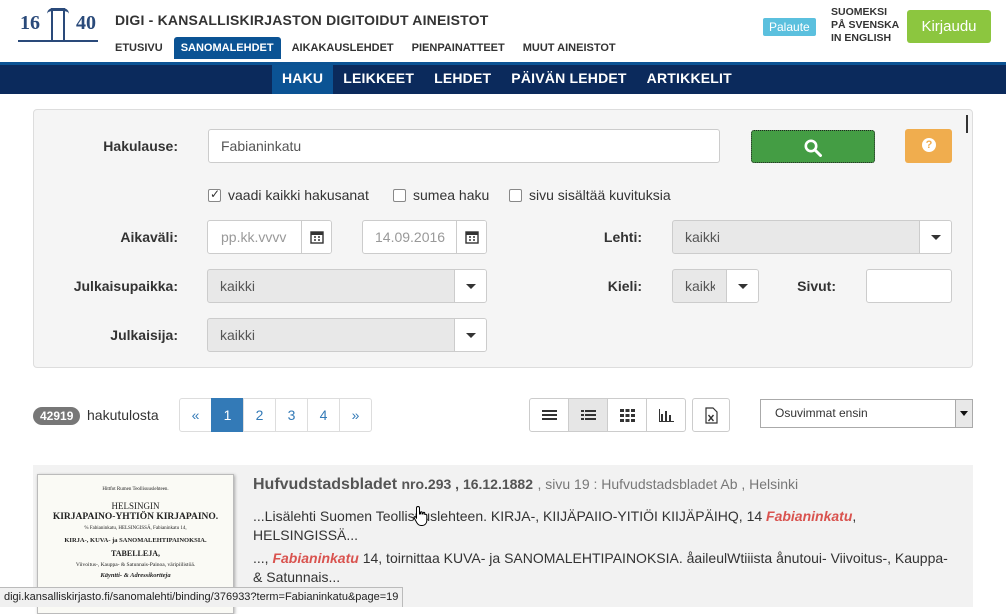  What do you see at coordinates (123, 415) in the screenshot?
I see `result-count-label: hakutulosta` at bounding box center [123, 415].